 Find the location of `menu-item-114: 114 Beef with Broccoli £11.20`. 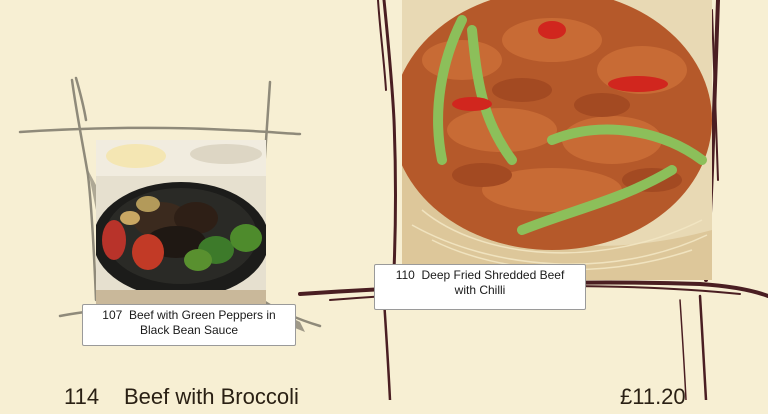

menu-item-114: 114 Beef with Broccoli £11.20 is located at coordinates (384, 399).